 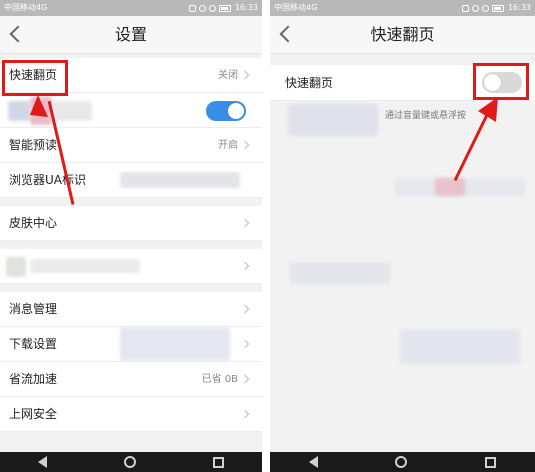 What do you see at coordinates (226, 111) in the screenshot?
I see `toggle-switch` at bounding box center [226, 111].